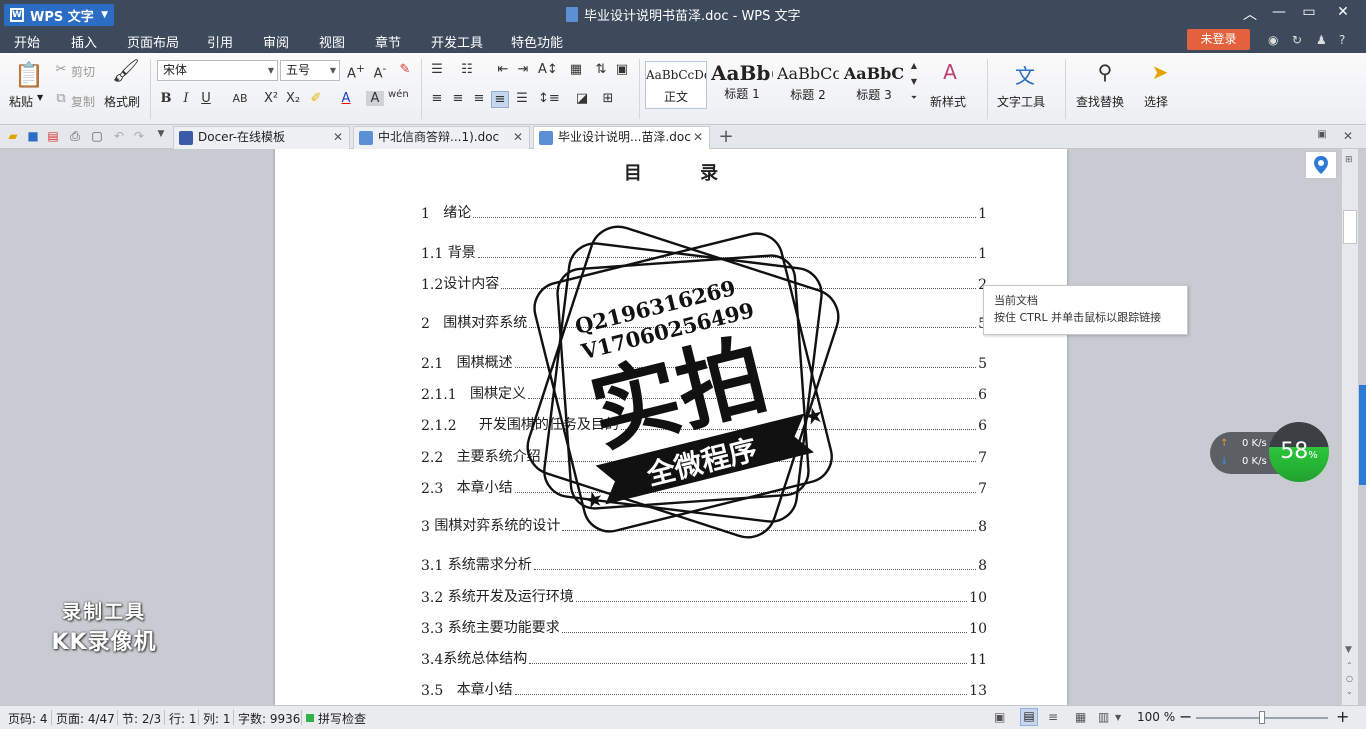 The height and width of the screenshot is (729, 1366). What do you see at coordinates (28, 718) in the screenshot?
I see `status-page-code: 页码: 4` at bounding box center [28, 718].